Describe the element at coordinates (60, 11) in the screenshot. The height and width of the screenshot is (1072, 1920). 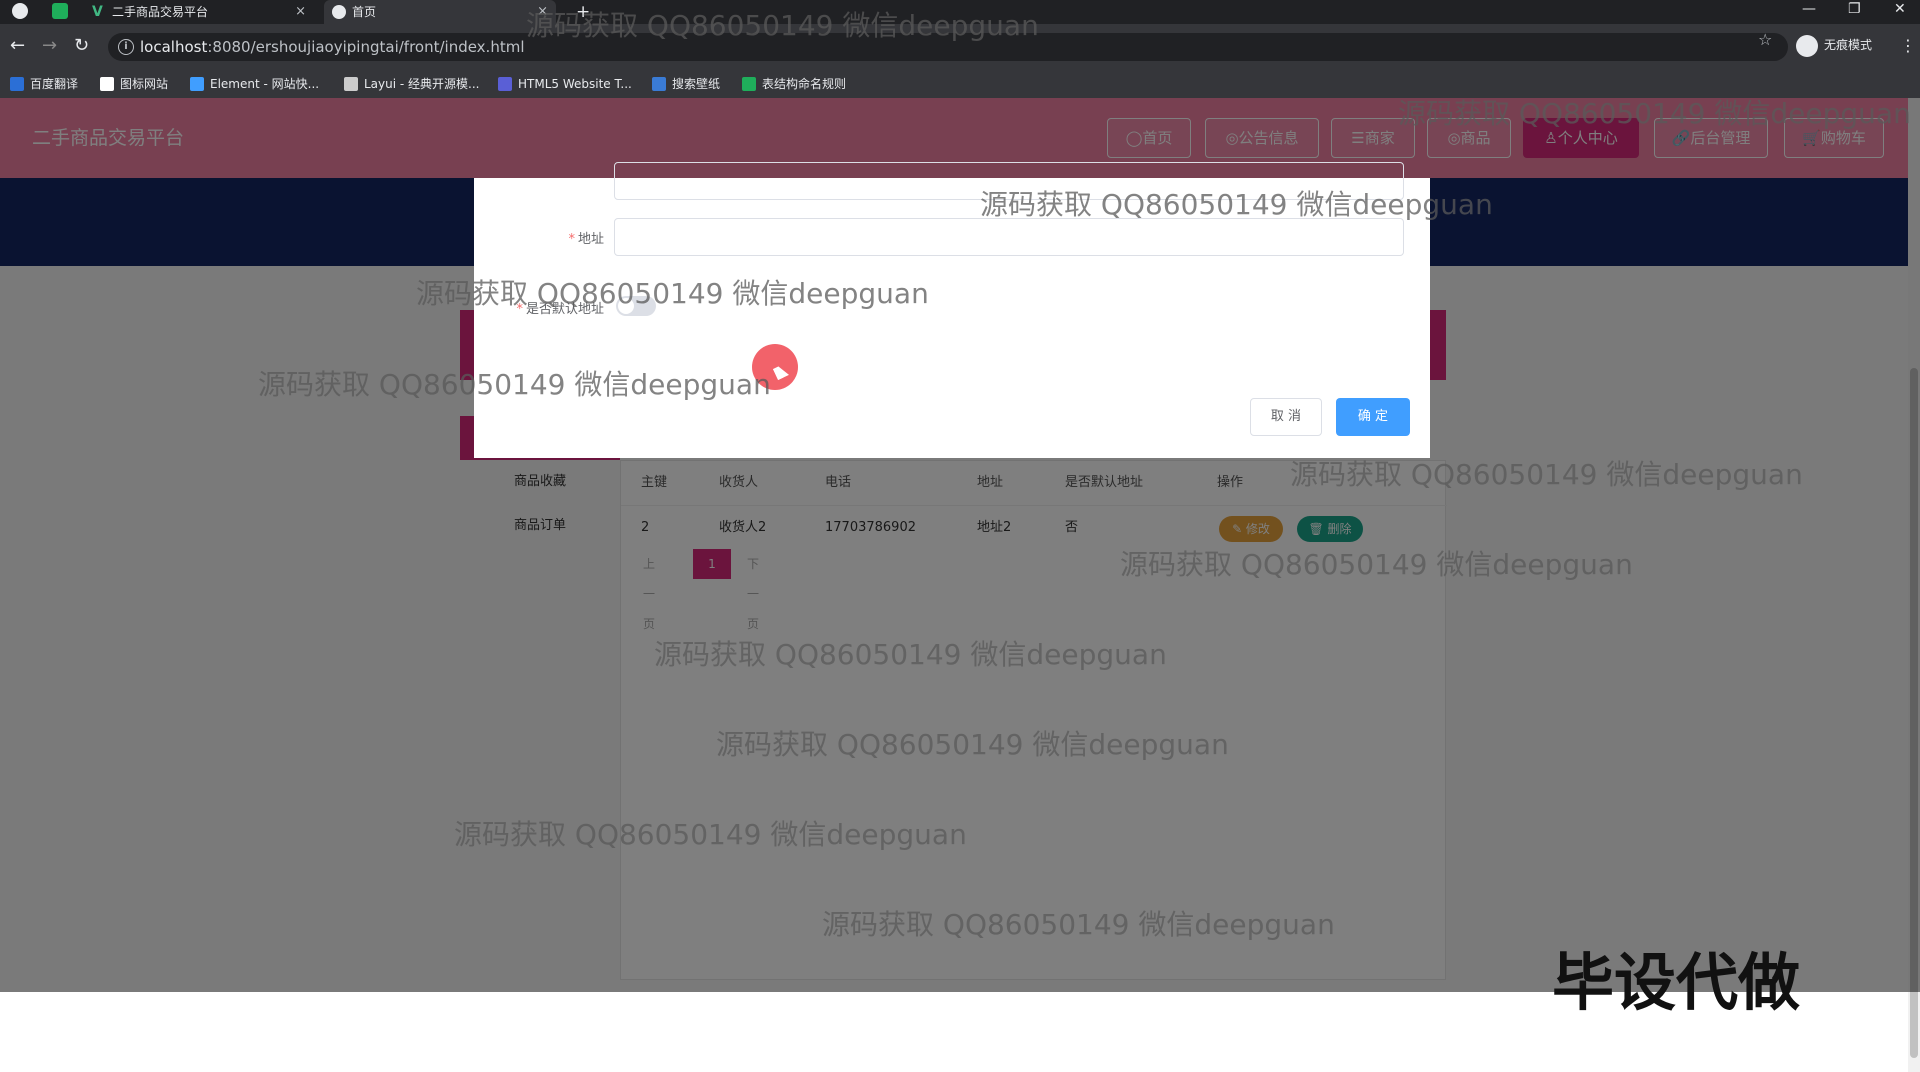
I see `sheet-app-icon` at that location.